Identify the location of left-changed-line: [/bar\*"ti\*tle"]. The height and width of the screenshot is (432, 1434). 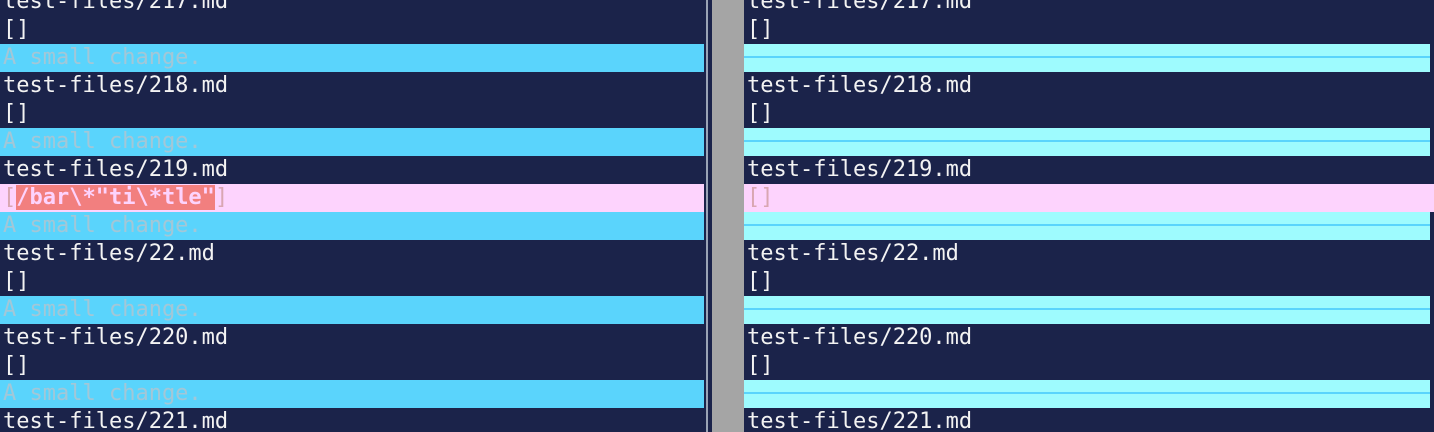
(352, 198).